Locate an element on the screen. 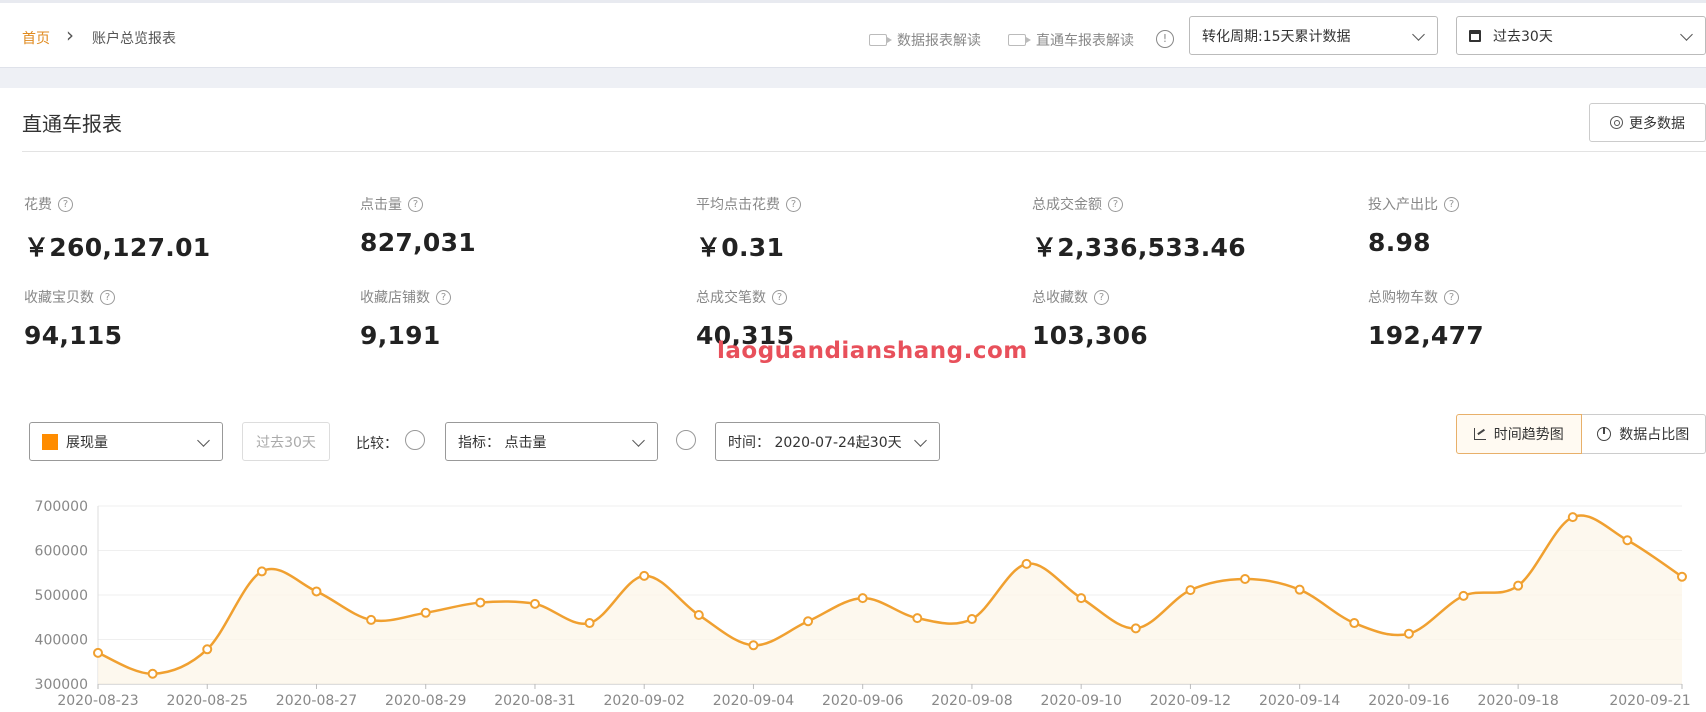  metric-select: 展现量 is located at coordinates (126, 441).